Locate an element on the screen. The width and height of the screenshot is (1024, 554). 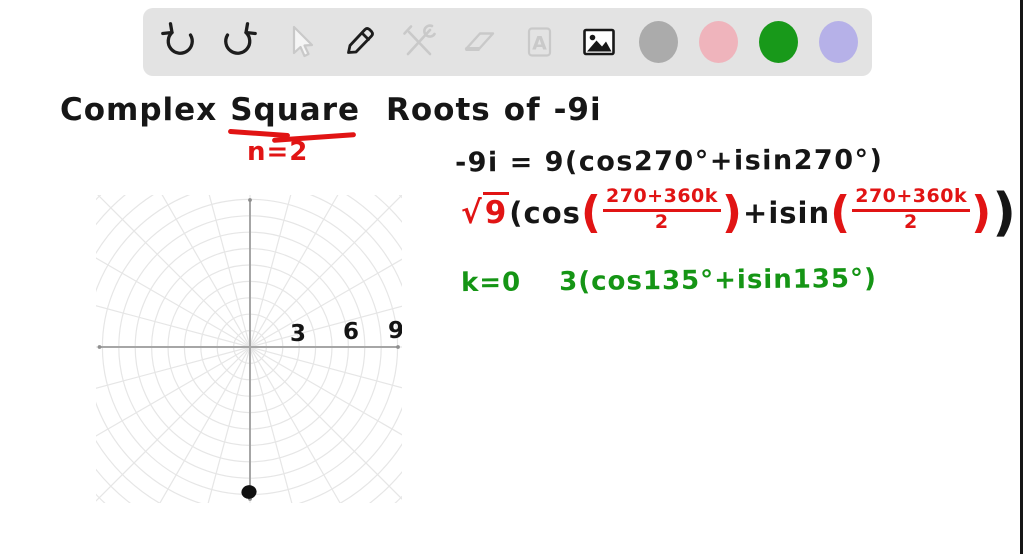
text-tool-button: A is located at coordinates (538, 42).